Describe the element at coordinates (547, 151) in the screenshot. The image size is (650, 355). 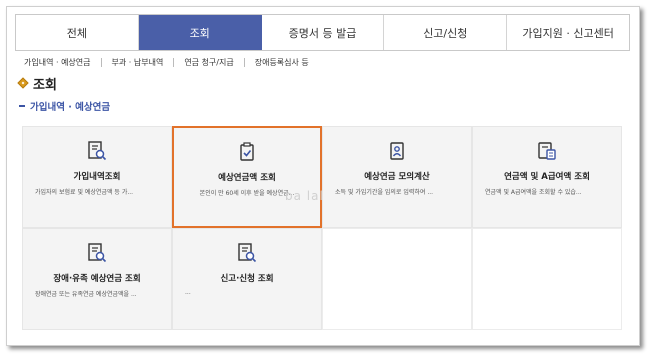
I see `calculator-document-icon` at that location.